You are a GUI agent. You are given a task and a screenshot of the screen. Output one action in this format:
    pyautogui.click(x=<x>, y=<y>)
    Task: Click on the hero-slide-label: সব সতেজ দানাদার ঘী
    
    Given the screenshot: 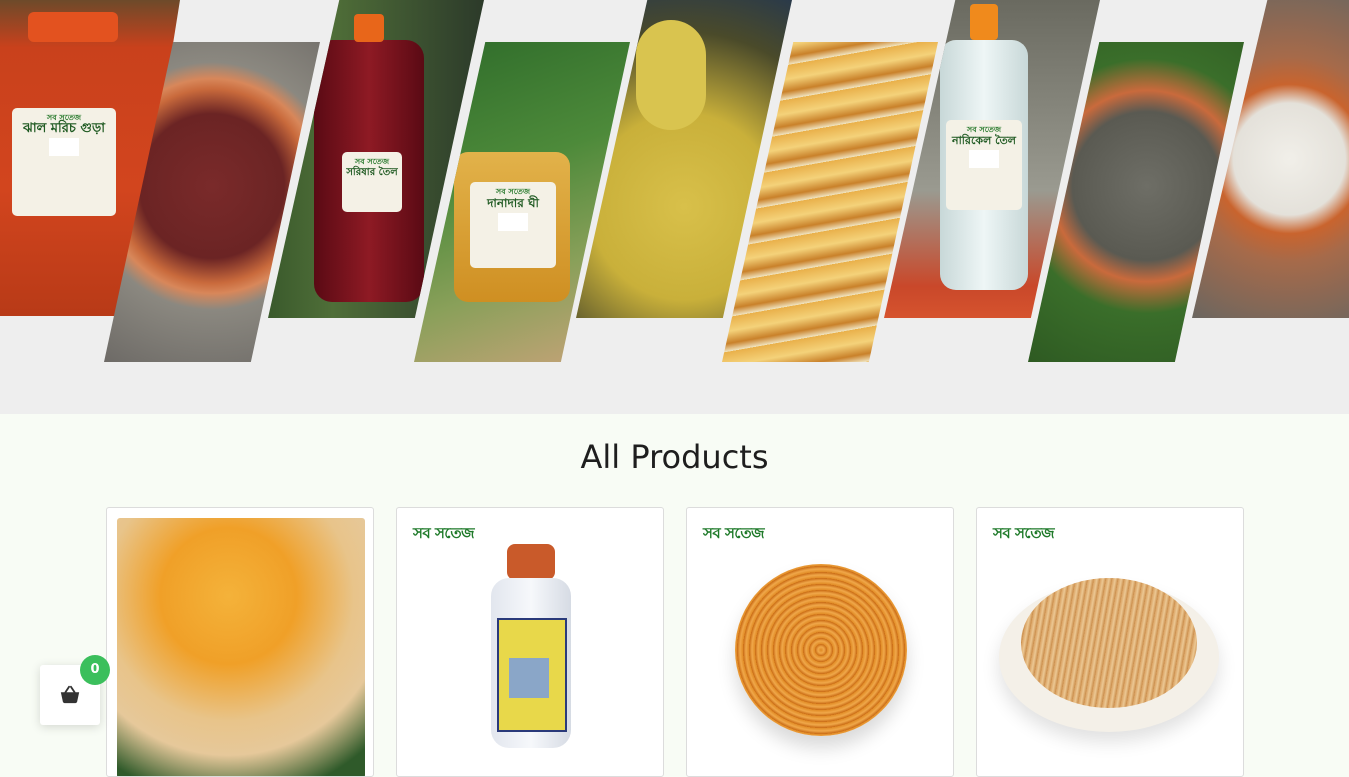 What is the action you would take?
    pyautogui.click(x=513, y=225)
    